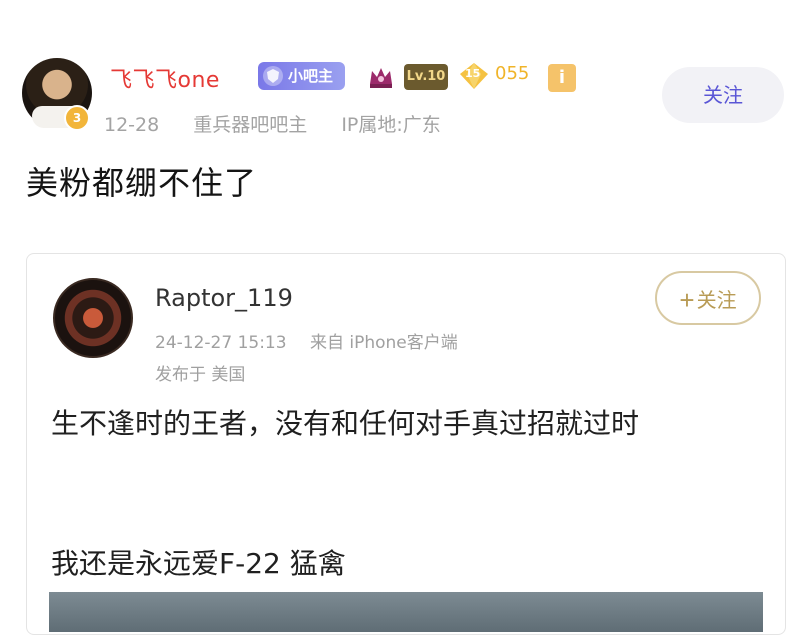 This screenshot has height=635, width=810. What do you see at coordinates (716, 301) in the screenshot?
I see `quoted-follow-label: 关注` at bounding box center [716, 301].